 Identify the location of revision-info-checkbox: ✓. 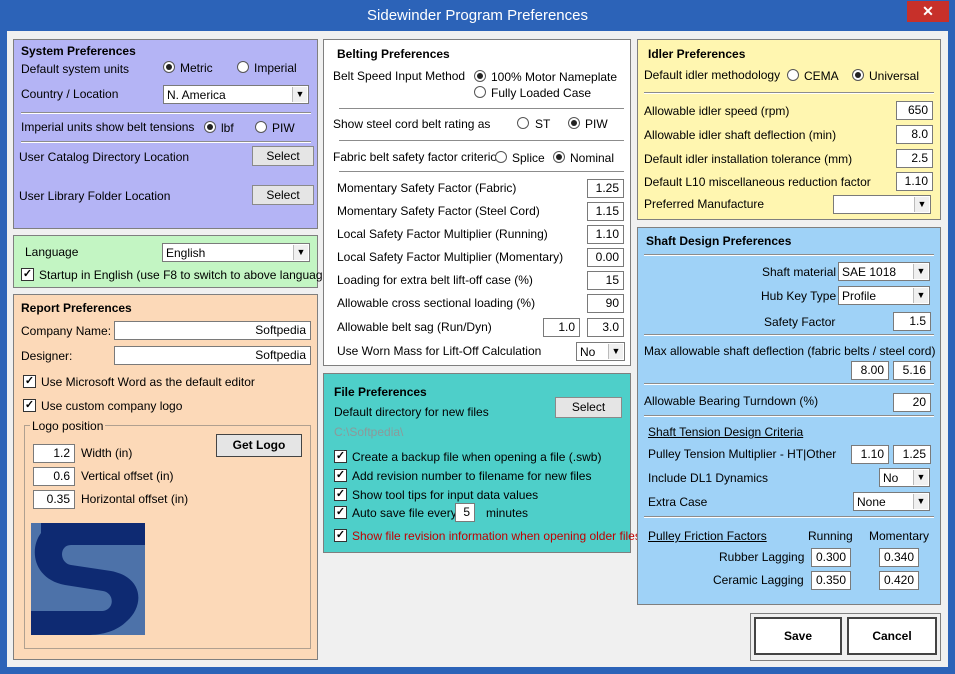
(340, 535).